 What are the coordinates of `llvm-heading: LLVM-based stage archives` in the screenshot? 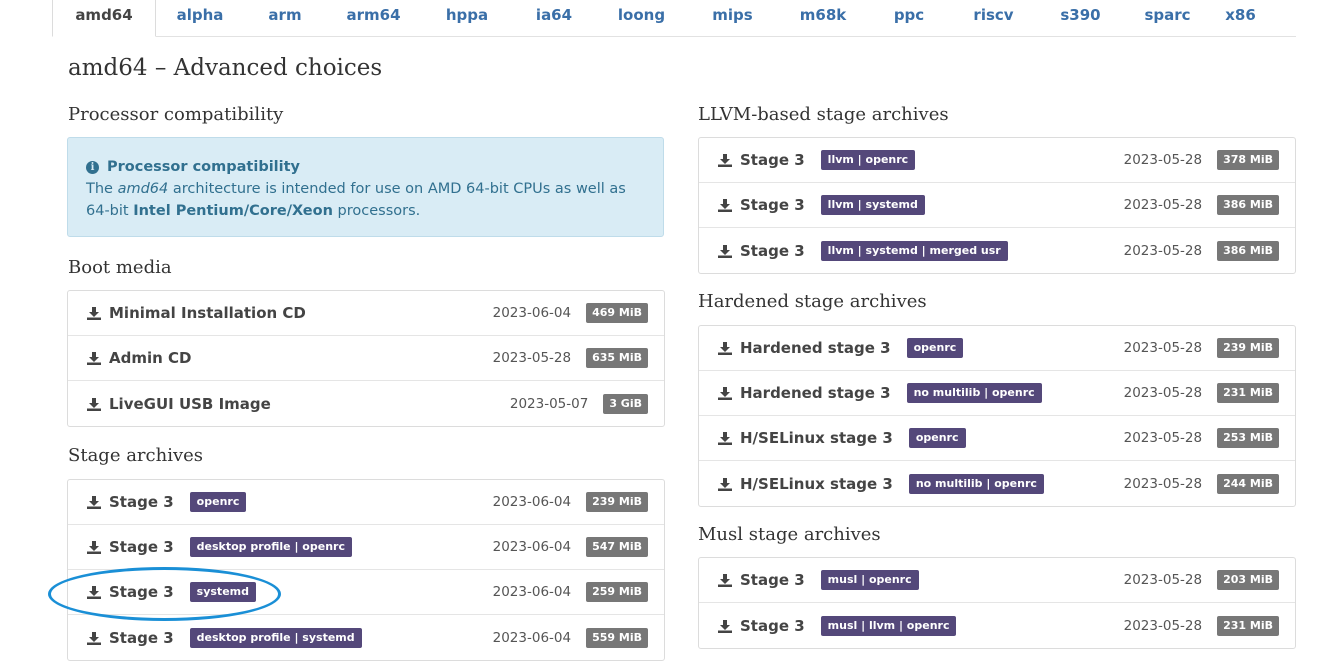 It's located at (823, 114).